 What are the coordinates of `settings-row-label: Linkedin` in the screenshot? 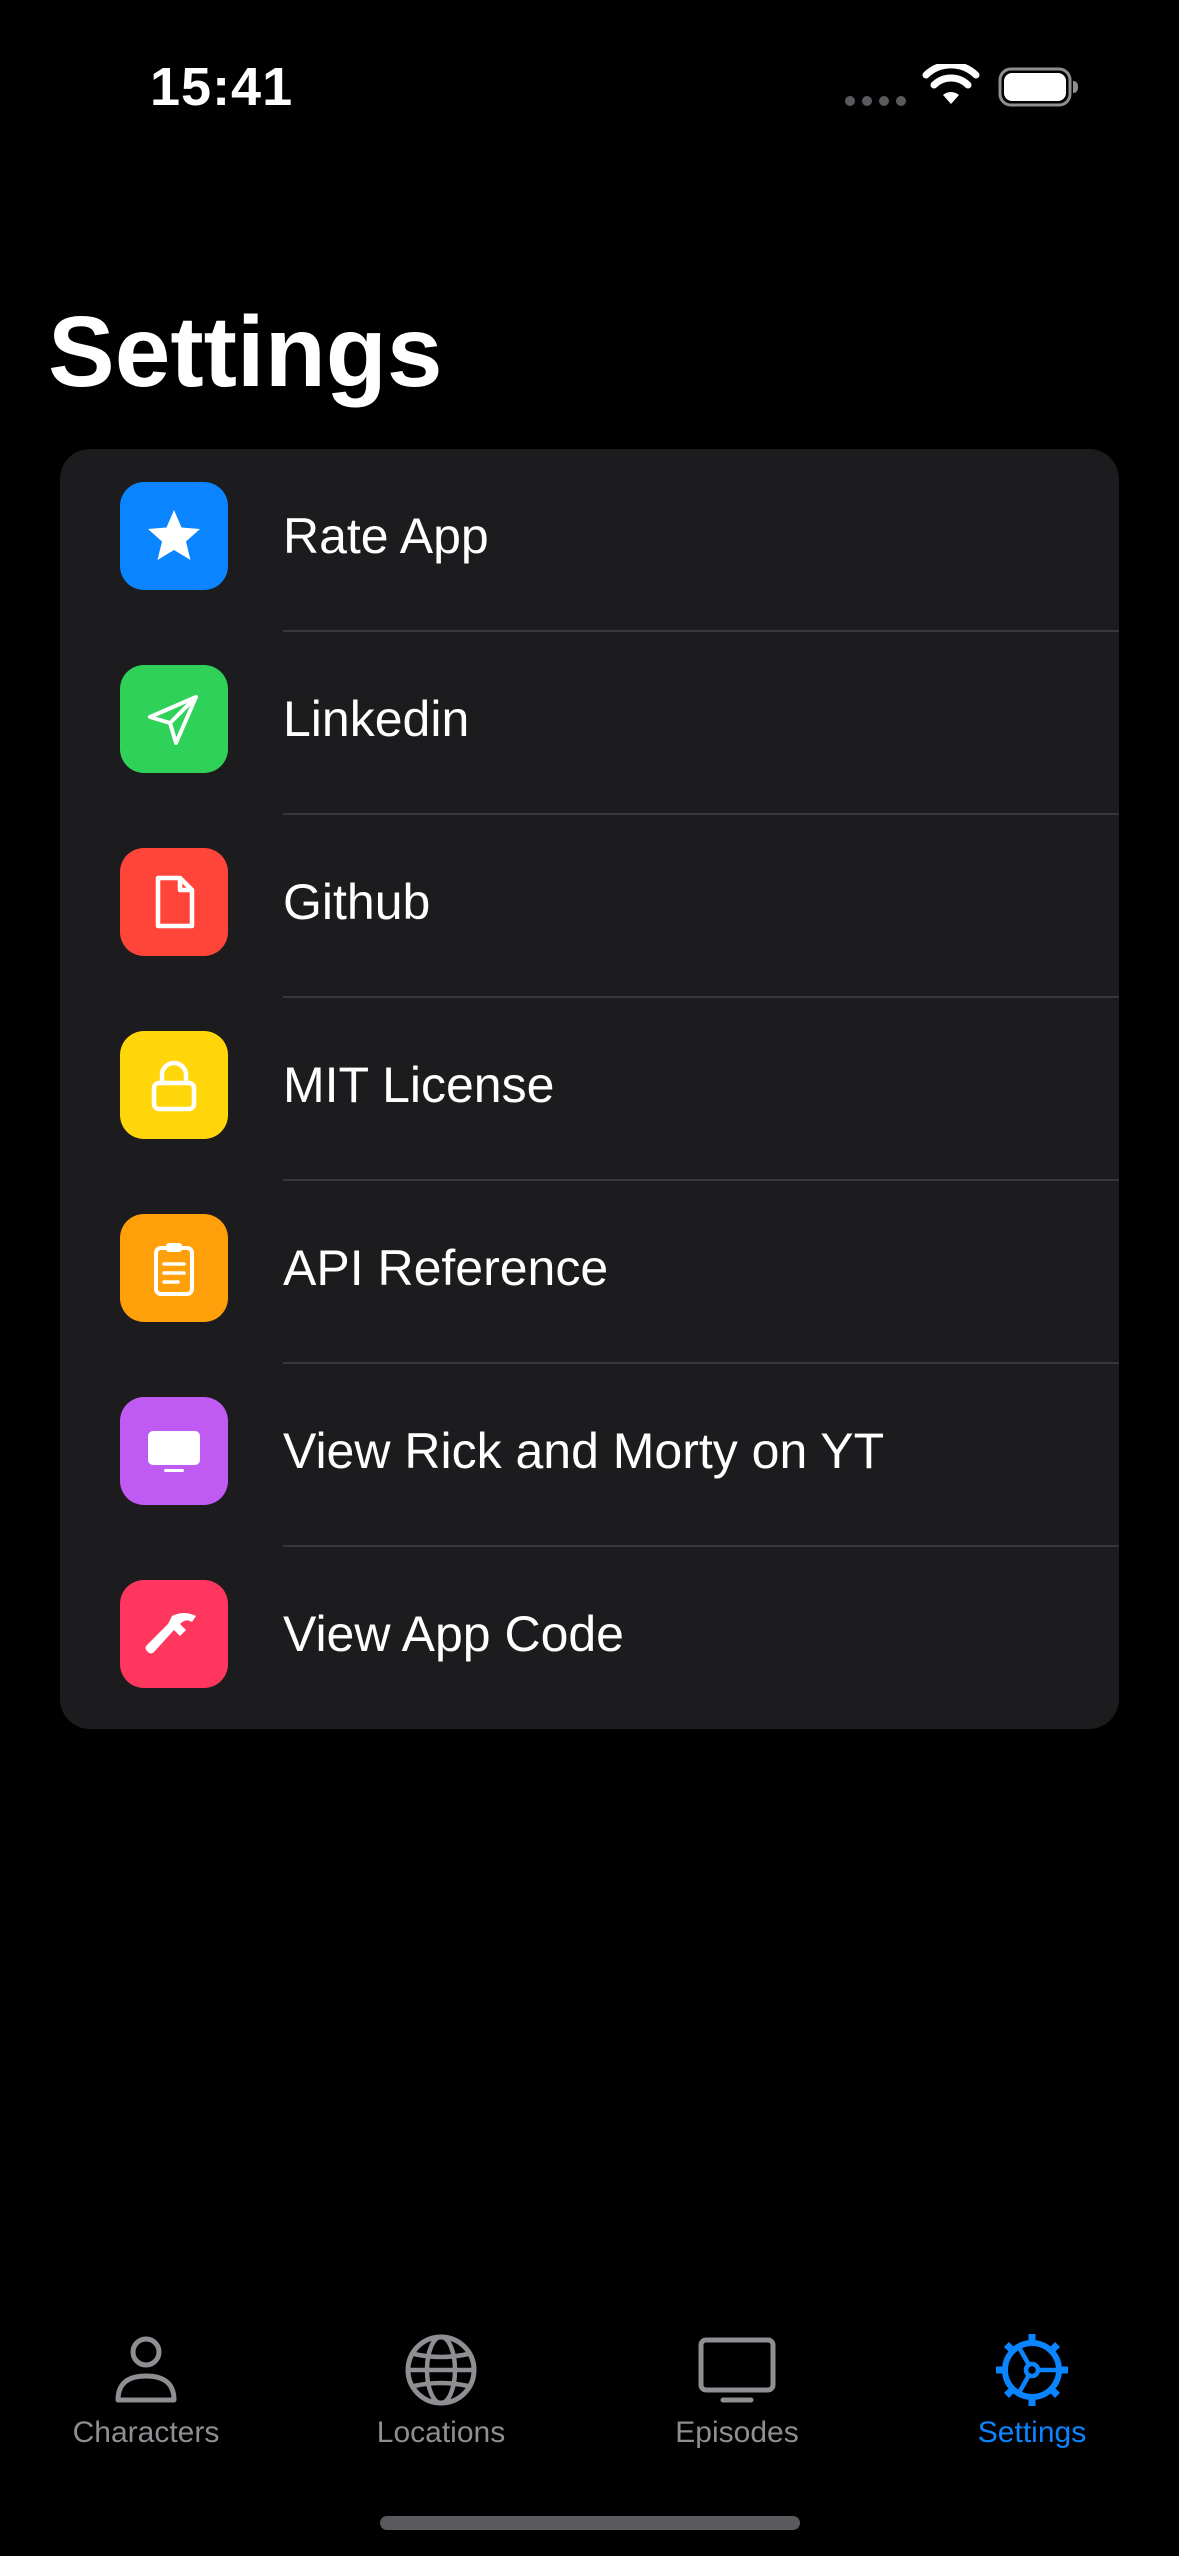 It's located at (376, 719).